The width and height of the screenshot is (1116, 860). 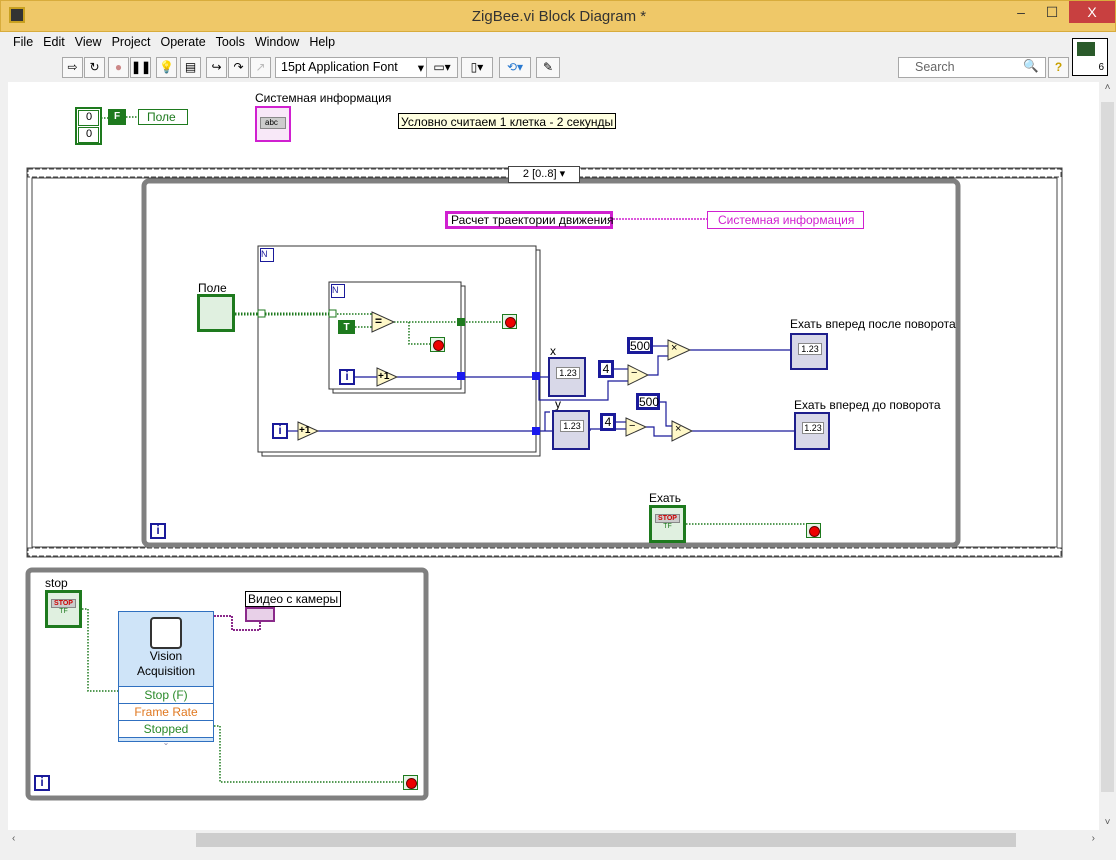 What do you see at coordinates (785, 220) in the screenshot?
I see `local-variable-sys-info: Системная информация` at bounding box center [785, 220].